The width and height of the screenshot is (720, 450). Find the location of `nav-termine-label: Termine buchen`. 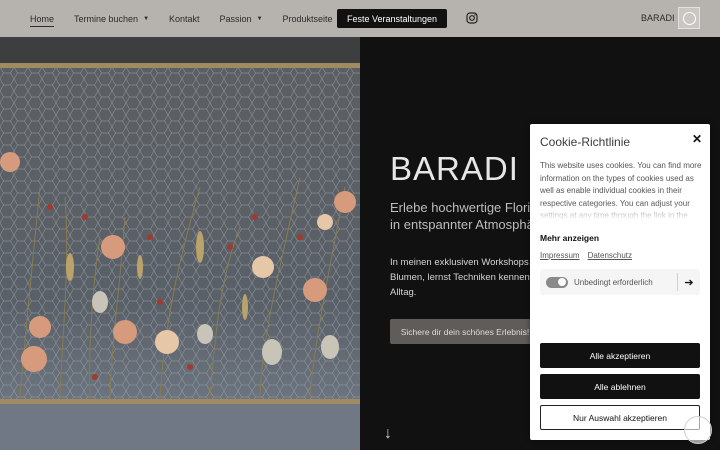

nav-termine-label: Termine buchen is located at coordinates (106, 18).